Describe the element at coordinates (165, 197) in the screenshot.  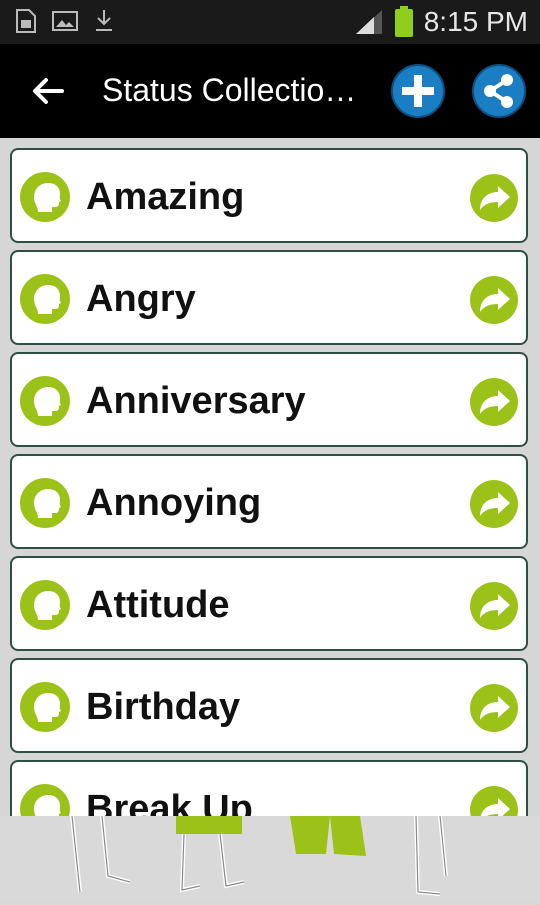
I see `item-label: Amazing` at that location.